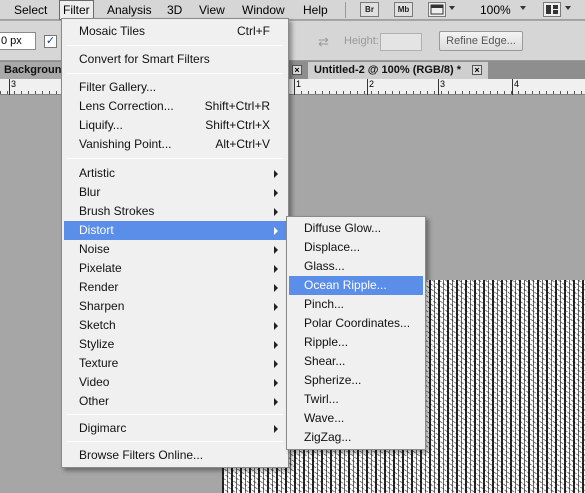  What do you see at coordinates (144, 59) in the screenshot?
I see `menu-item-label: Convert for Smart Filters` at bounding box center [144, 59].